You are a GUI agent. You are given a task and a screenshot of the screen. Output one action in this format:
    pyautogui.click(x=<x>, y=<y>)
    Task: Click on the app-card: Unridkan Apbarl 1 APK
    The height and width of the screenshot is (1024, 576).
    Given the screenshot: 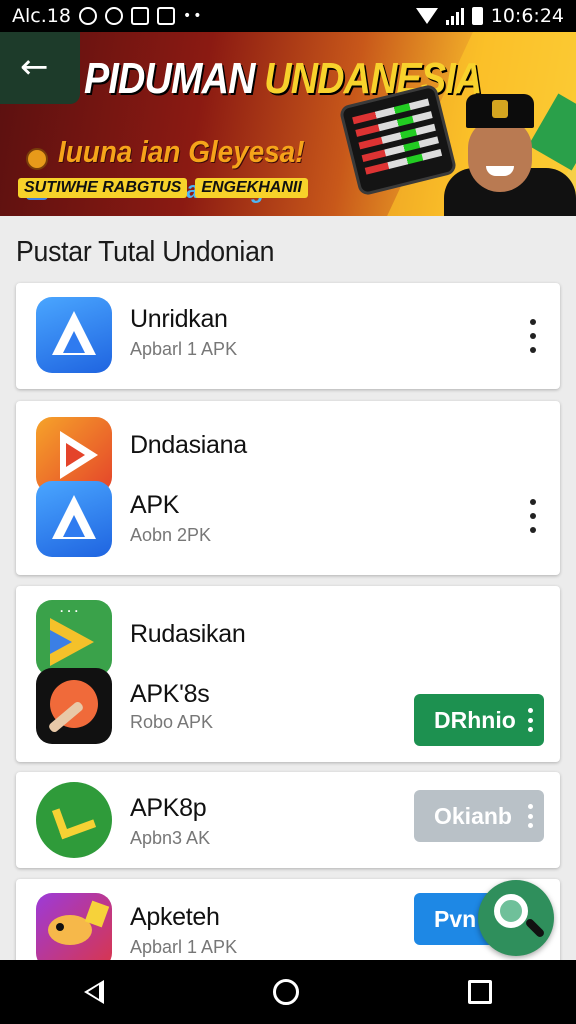 What is the action you would take?
    pyautogui.click(x=288, y=336)
    